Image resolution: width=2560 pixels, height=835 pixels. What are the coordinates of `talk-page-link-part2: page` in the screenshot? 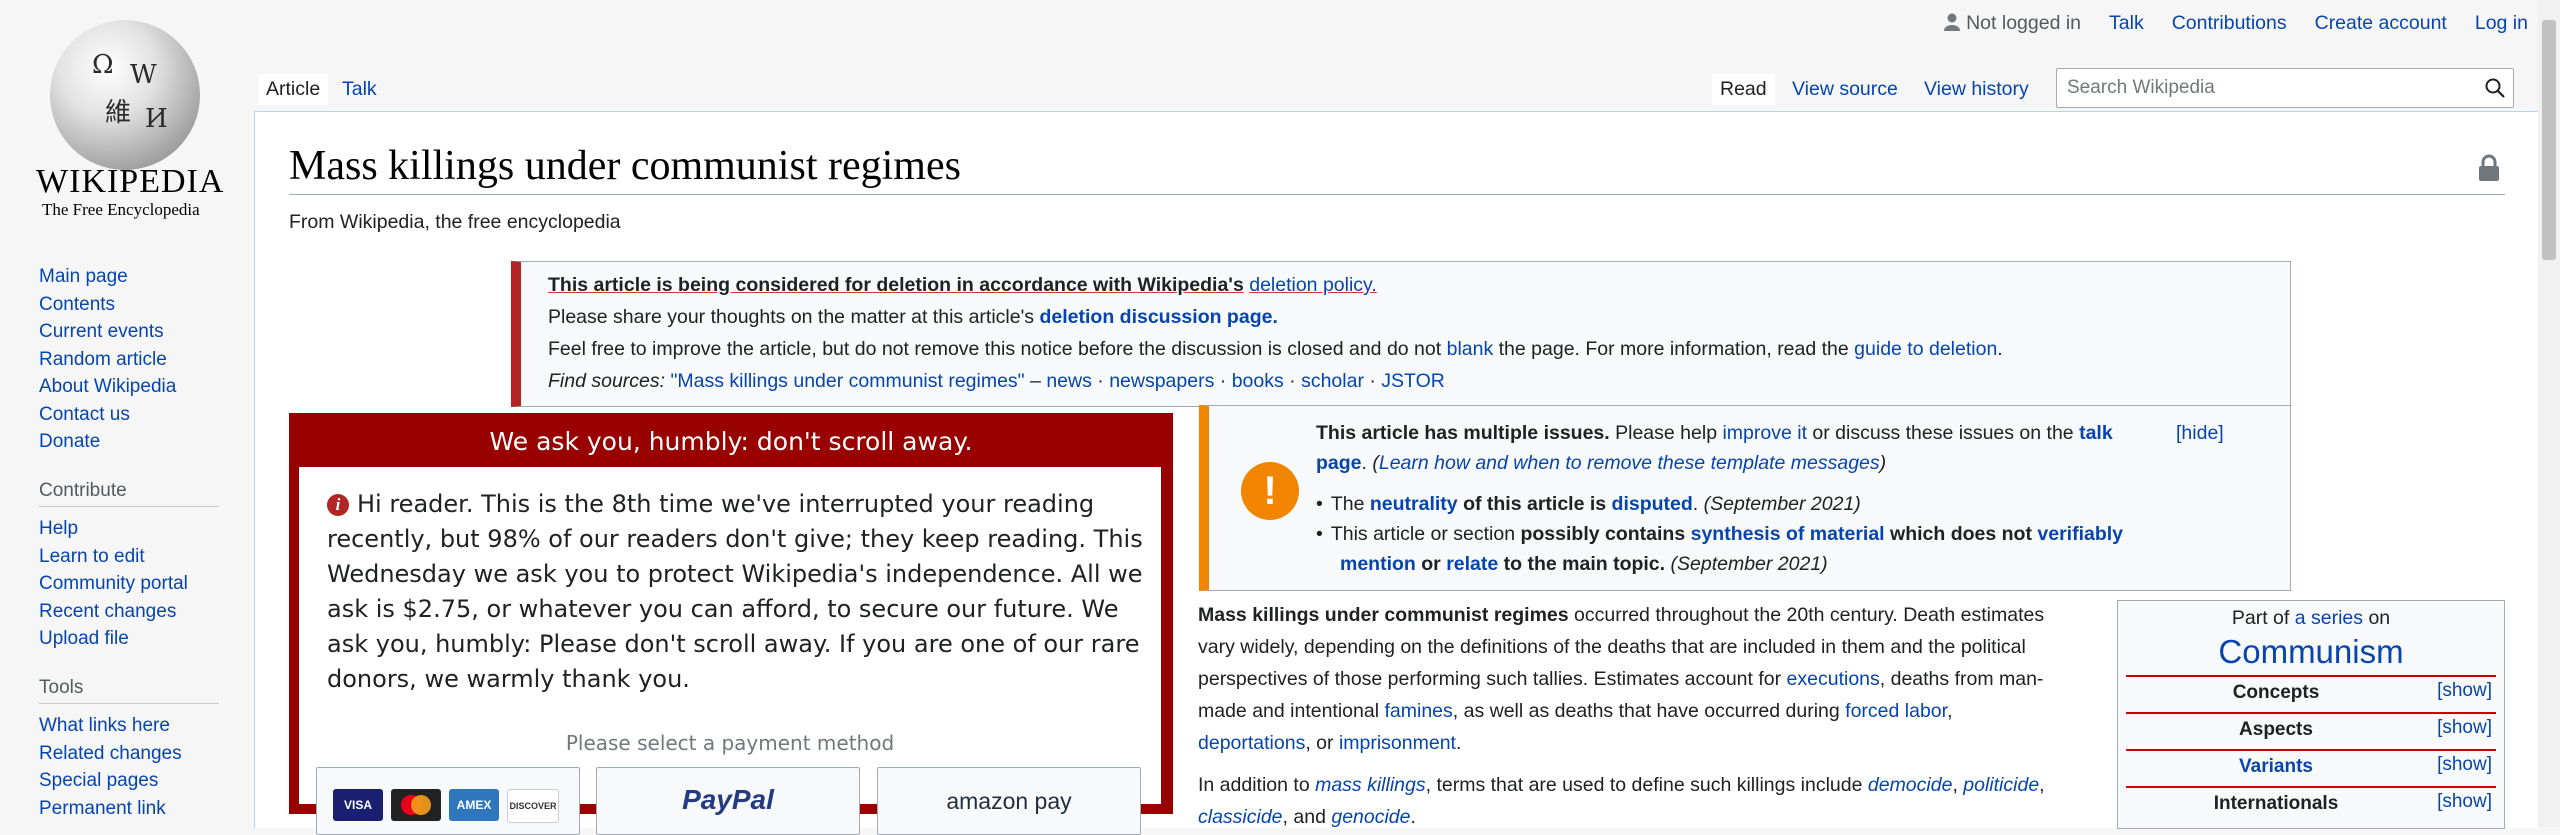 It's located at (1339, 463).